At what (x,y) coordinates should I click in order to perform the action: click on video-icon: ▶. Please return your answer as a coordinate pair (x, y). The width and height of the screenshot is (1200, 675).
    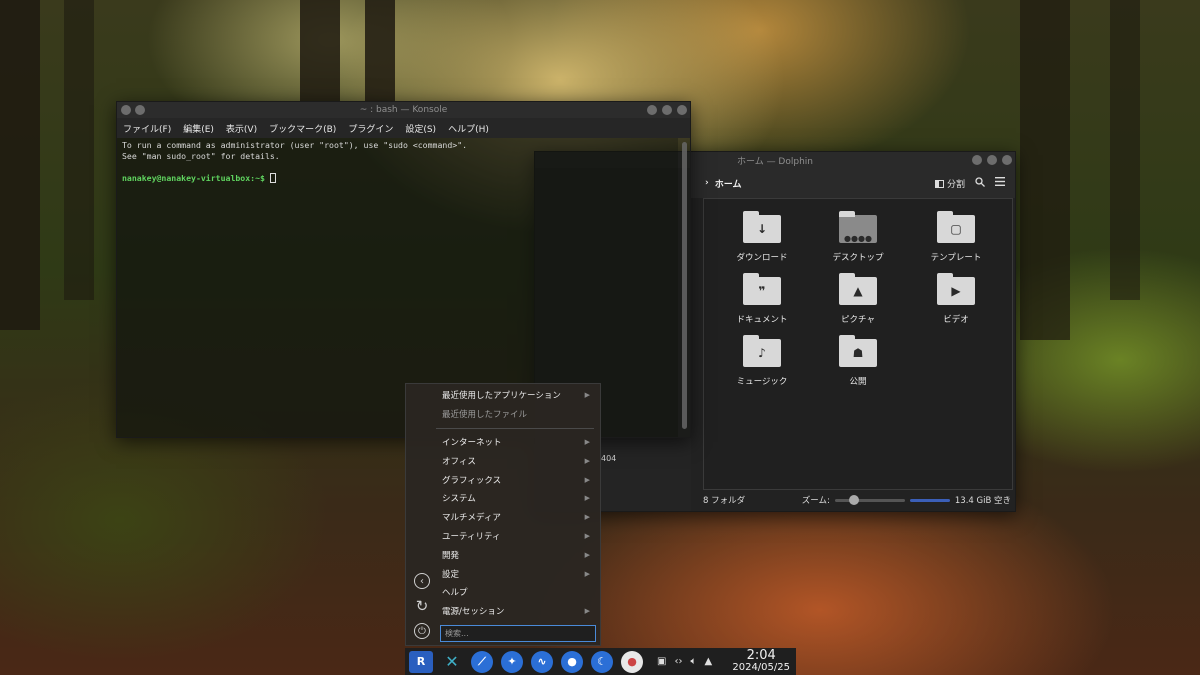
    Looking at the image, I should click on (956, 289).